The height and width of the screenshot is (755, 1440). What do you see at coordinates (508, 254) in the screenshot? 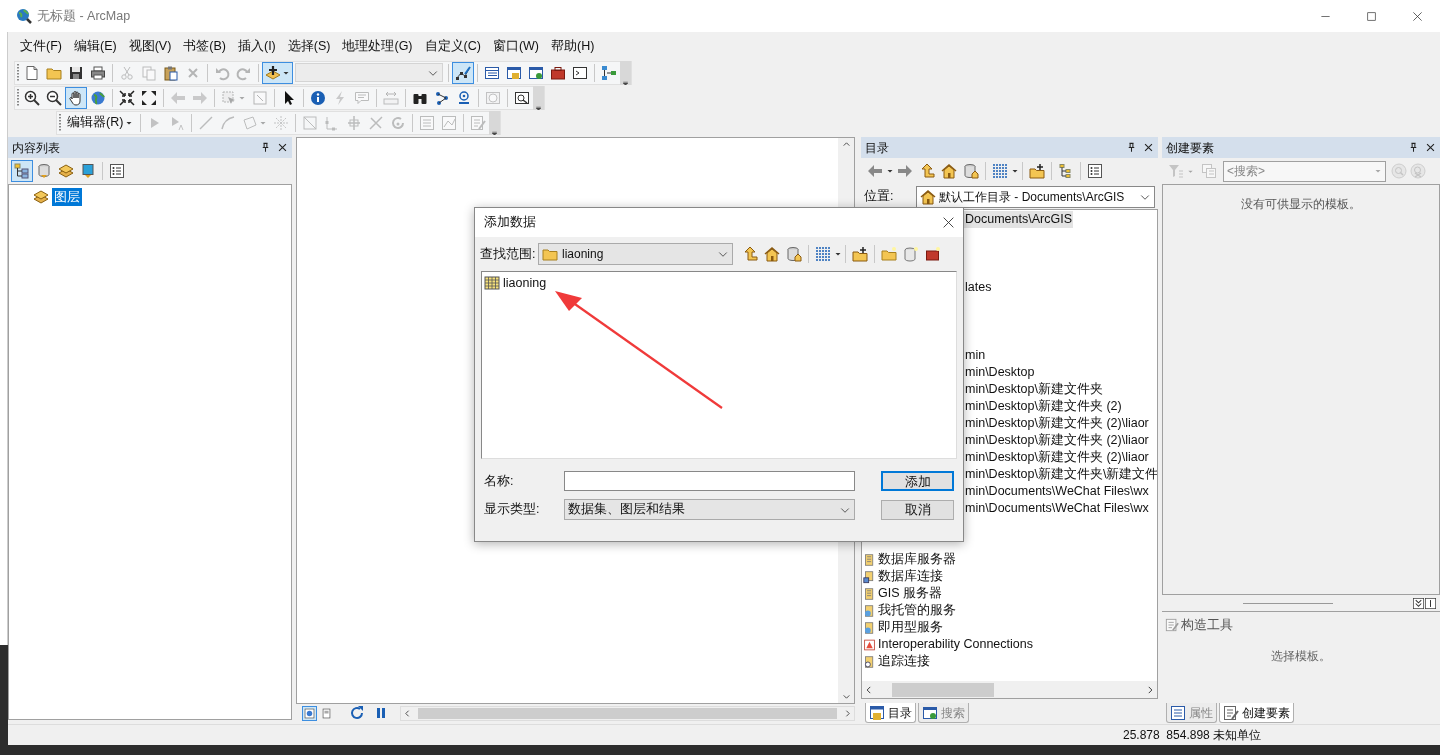
I see `look-in-label: 查找范围:` at bounding box center [508, 254].